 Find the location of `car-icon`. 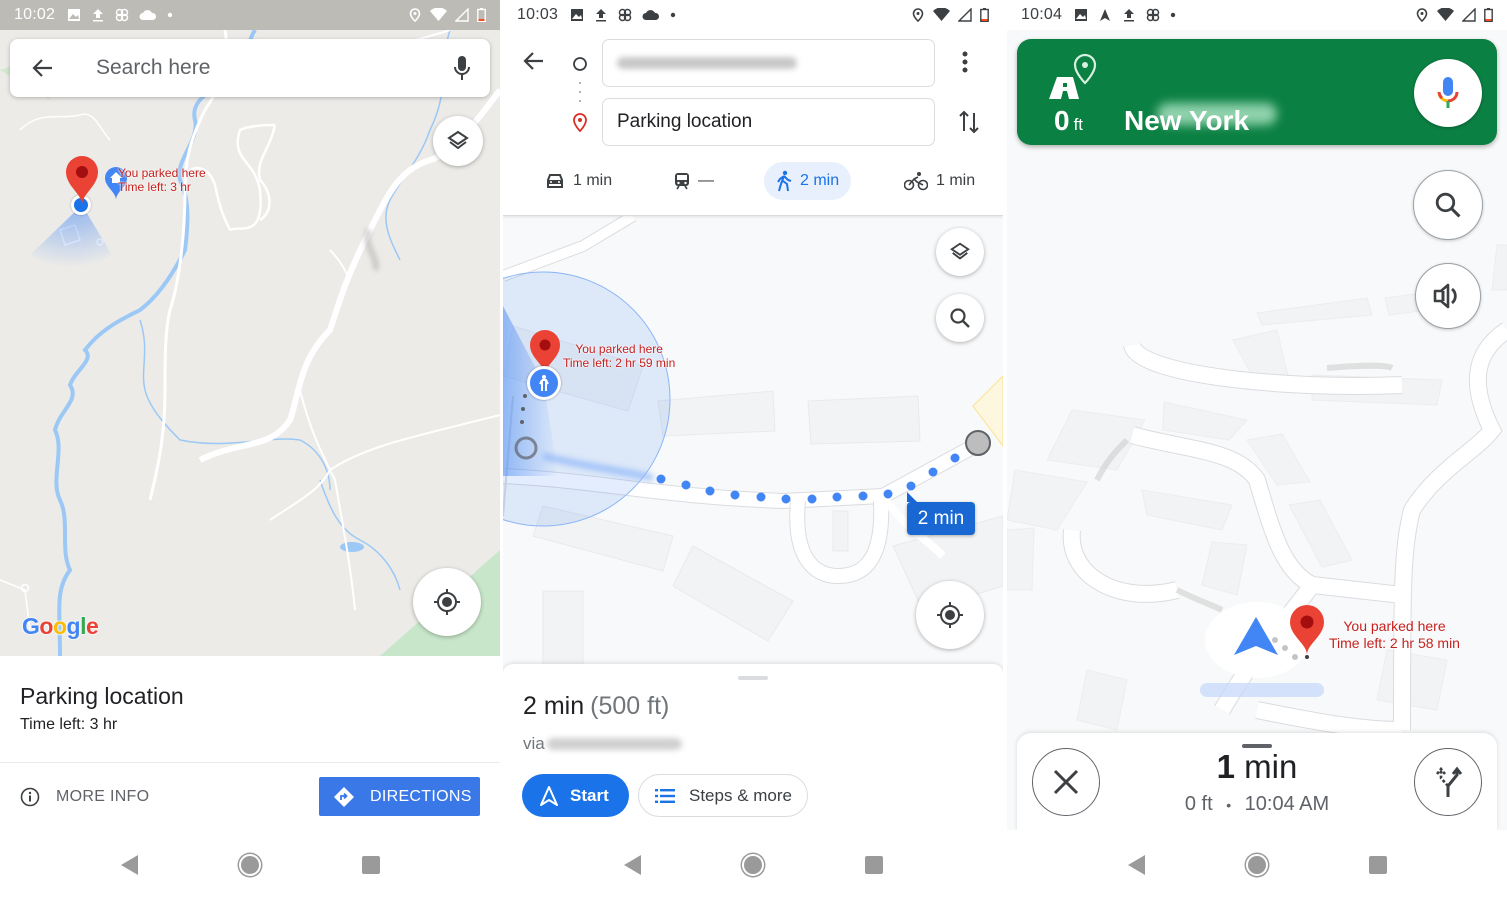

car-icon is located at coordinates (555, 181).